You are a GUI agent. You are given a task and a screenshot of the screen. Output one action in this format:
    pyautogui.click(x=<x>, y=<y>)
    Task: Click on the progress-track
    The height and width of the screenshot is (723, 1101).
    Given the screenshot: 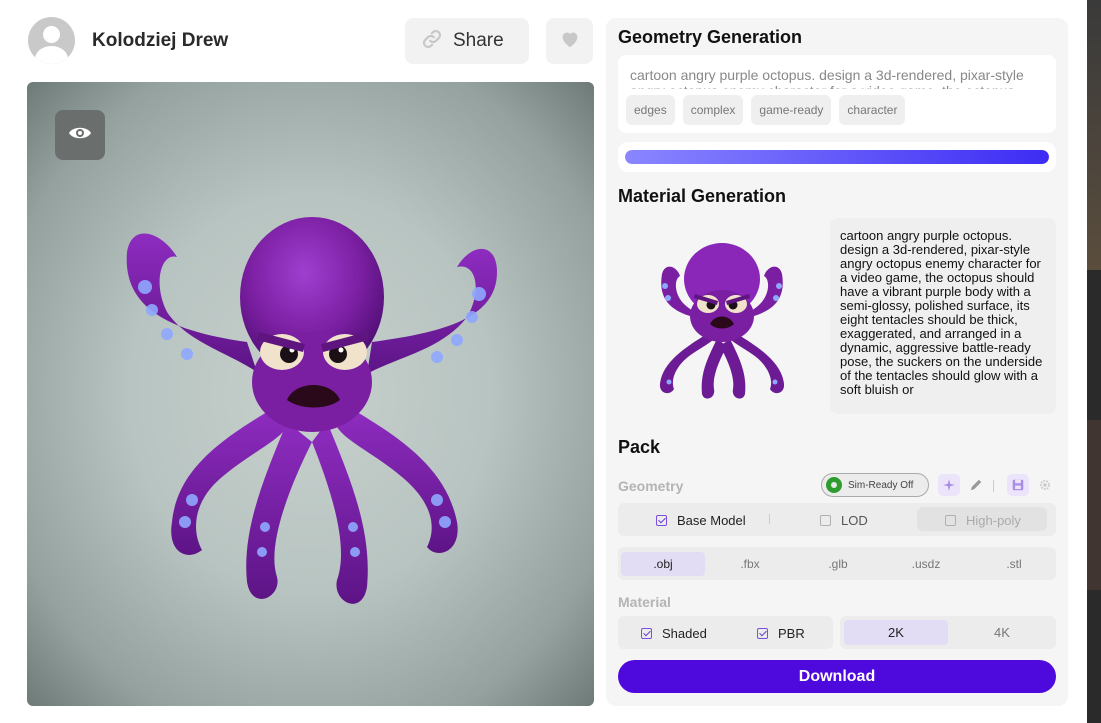 What is the action you would take?
    pyautogui.click(x=837, y=157)
    